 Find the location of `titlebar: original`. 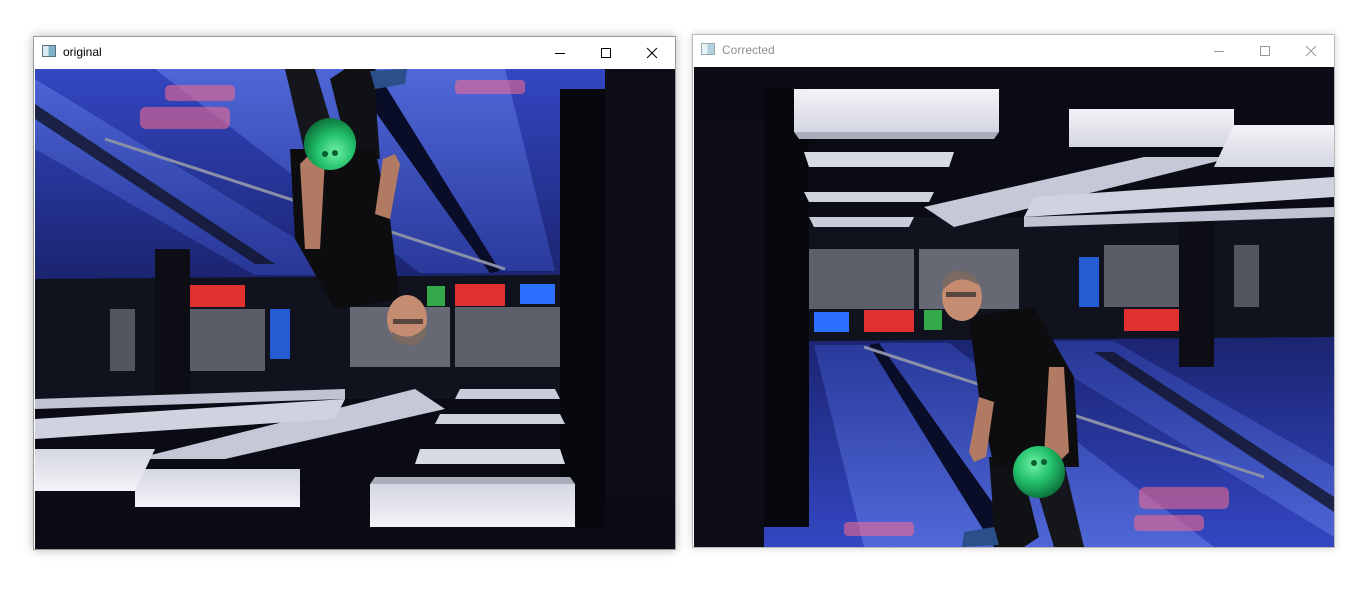

titlebar: original is located at coordinates (354, 52).